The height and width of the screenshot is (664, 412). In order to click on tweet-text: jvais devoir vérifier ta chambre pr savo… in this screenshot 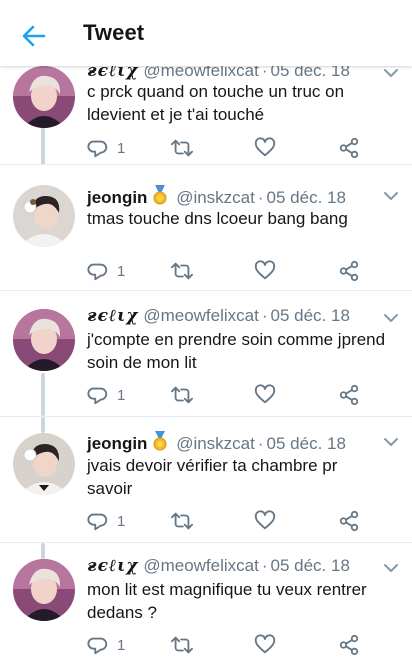, I will do `click(212, 477)`.